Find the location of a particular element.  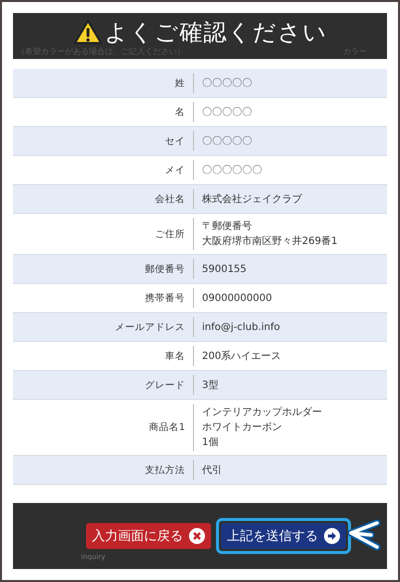

field-label: 会社名 is located at coordinates (170, 199).